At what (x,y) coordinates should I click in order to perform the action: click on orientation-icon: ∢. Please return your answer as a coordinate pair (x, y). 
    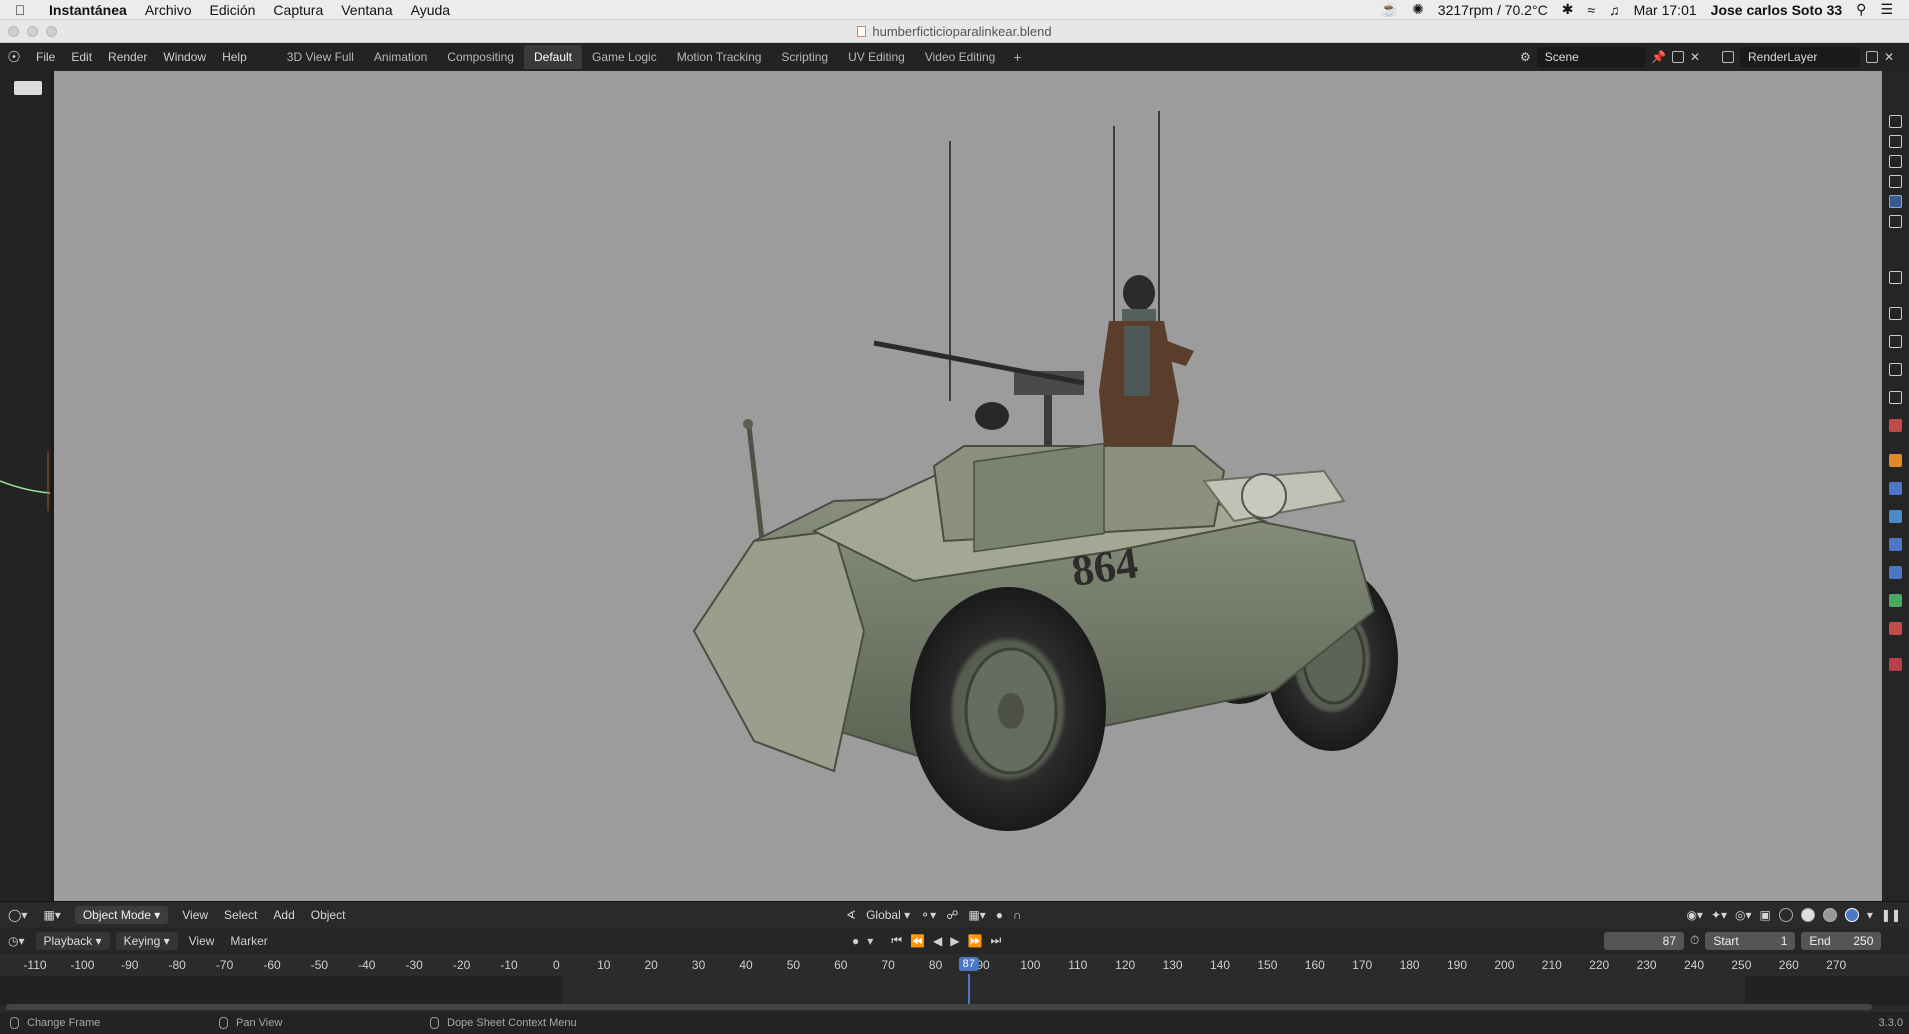
    Looking at the image, I should click on (851, 915).